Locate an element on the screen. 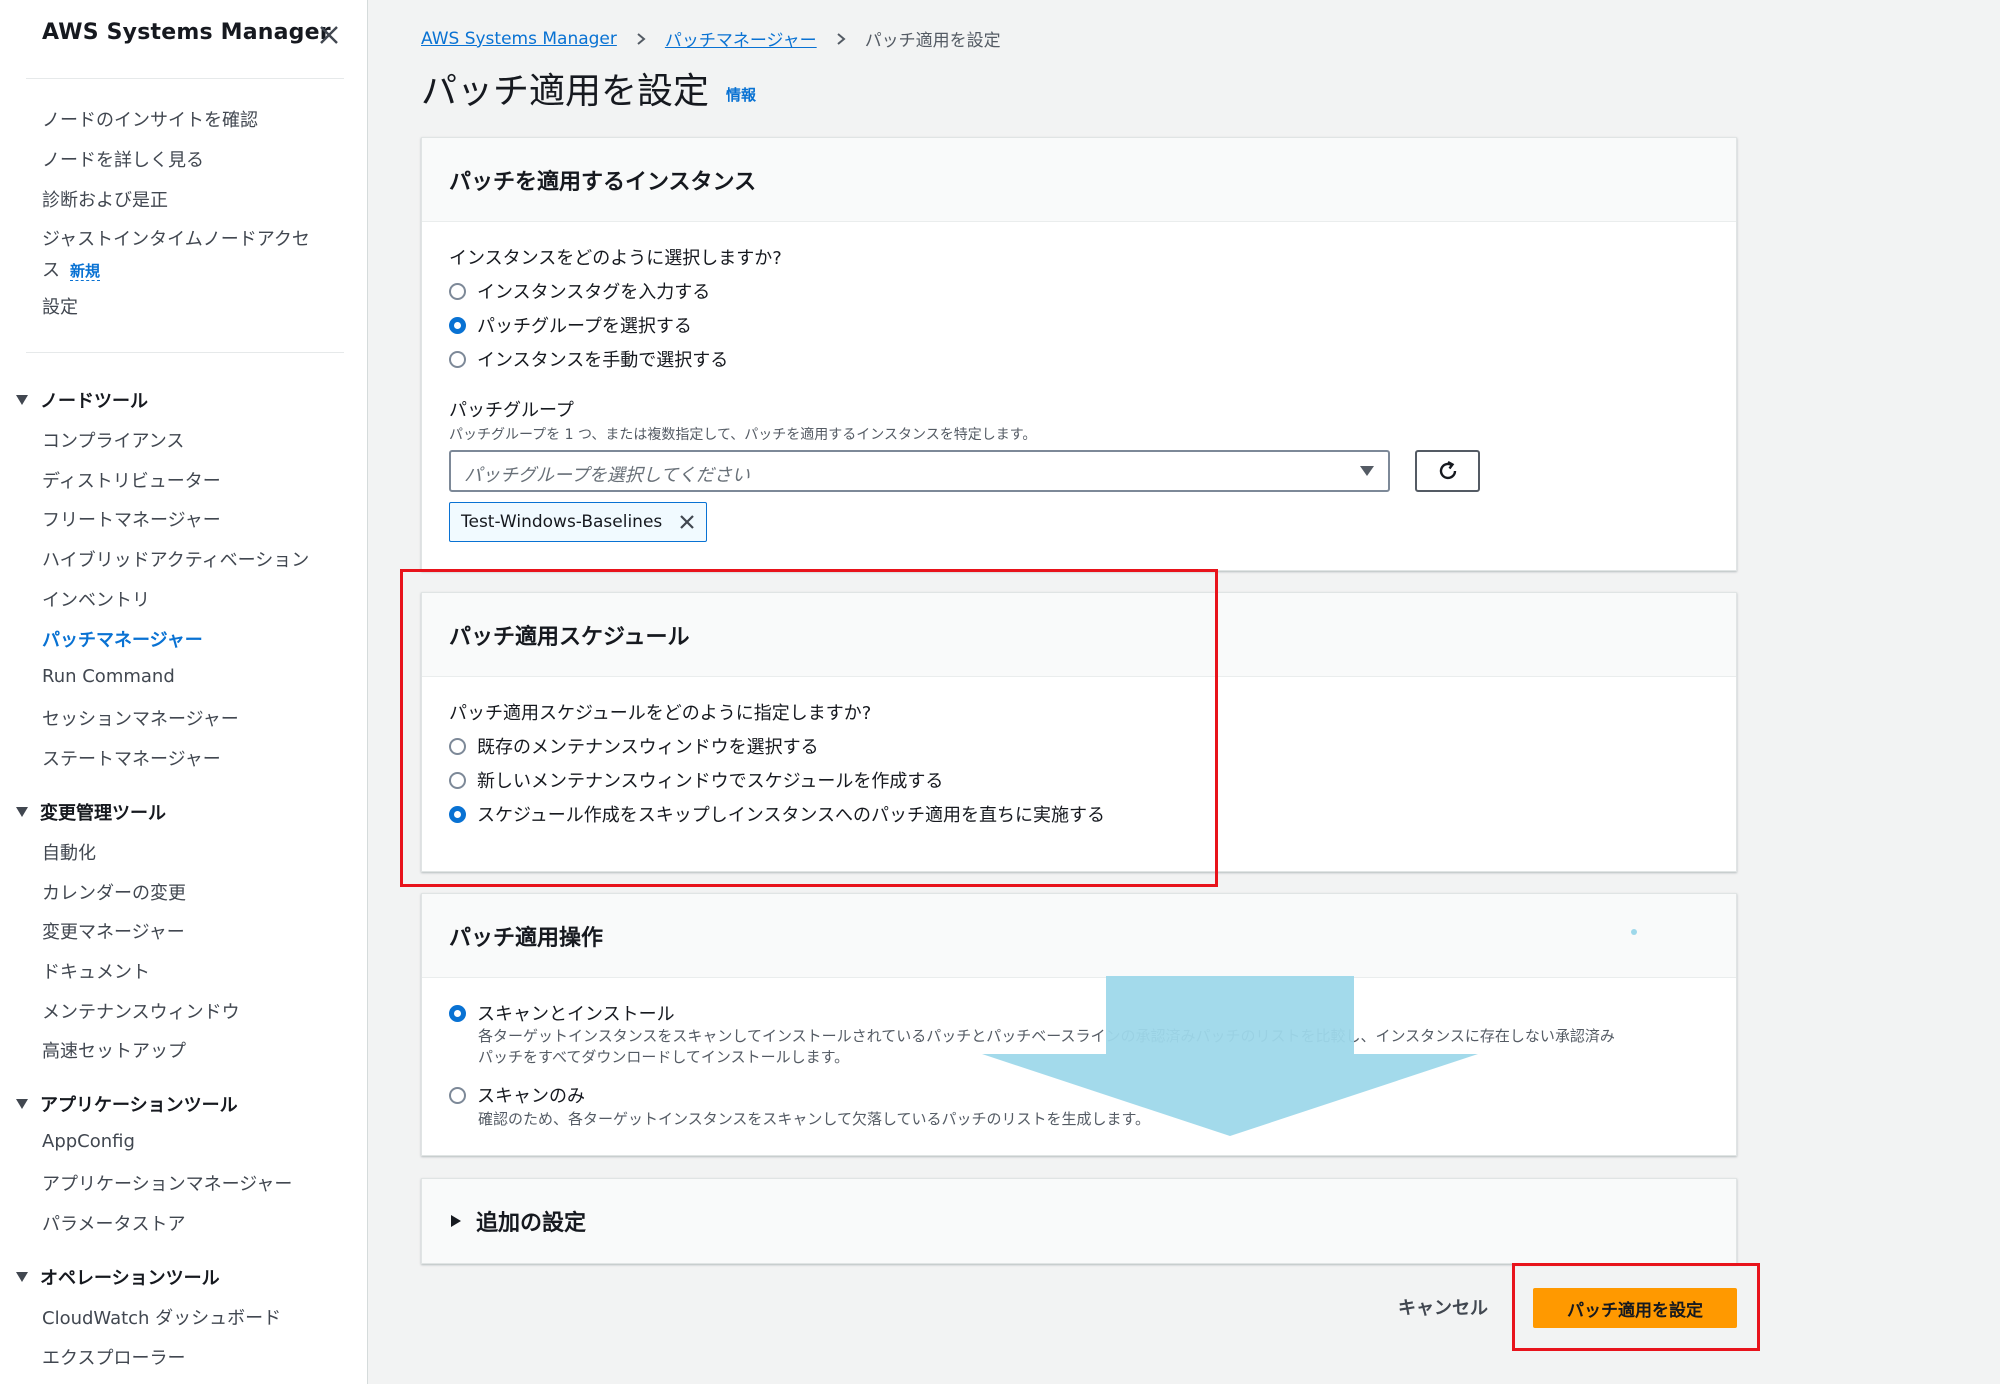  radio-instance-tags: インスタンスタグを入力する is located at coordinates (579, 291).